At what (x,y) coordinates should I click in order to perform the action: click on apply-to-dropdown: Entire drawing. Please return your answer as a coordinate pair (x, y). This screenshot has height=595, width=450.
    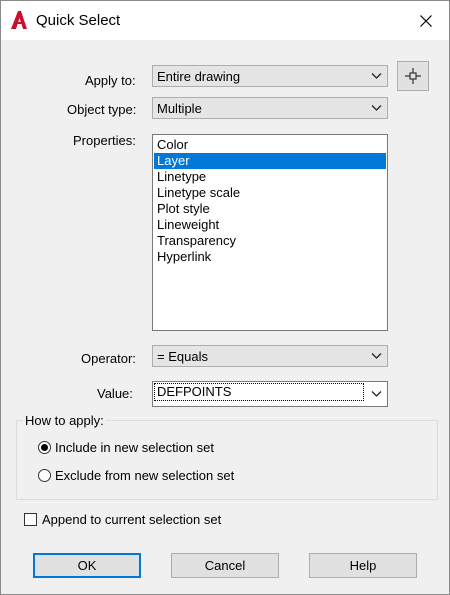
    Looking at the image, I should click on (270, 76).